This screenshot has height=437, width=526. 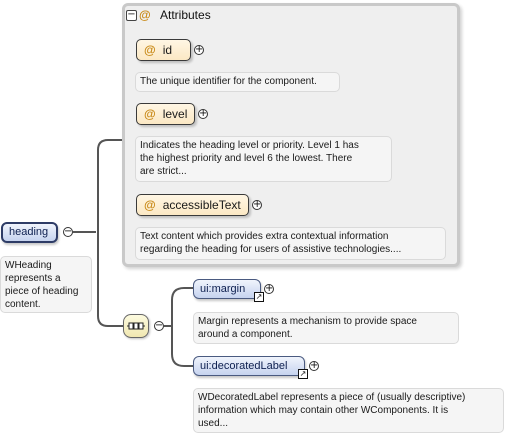 I want to click on attribute-accessibletext: @ accessibleText, so click(x=192, y=205).